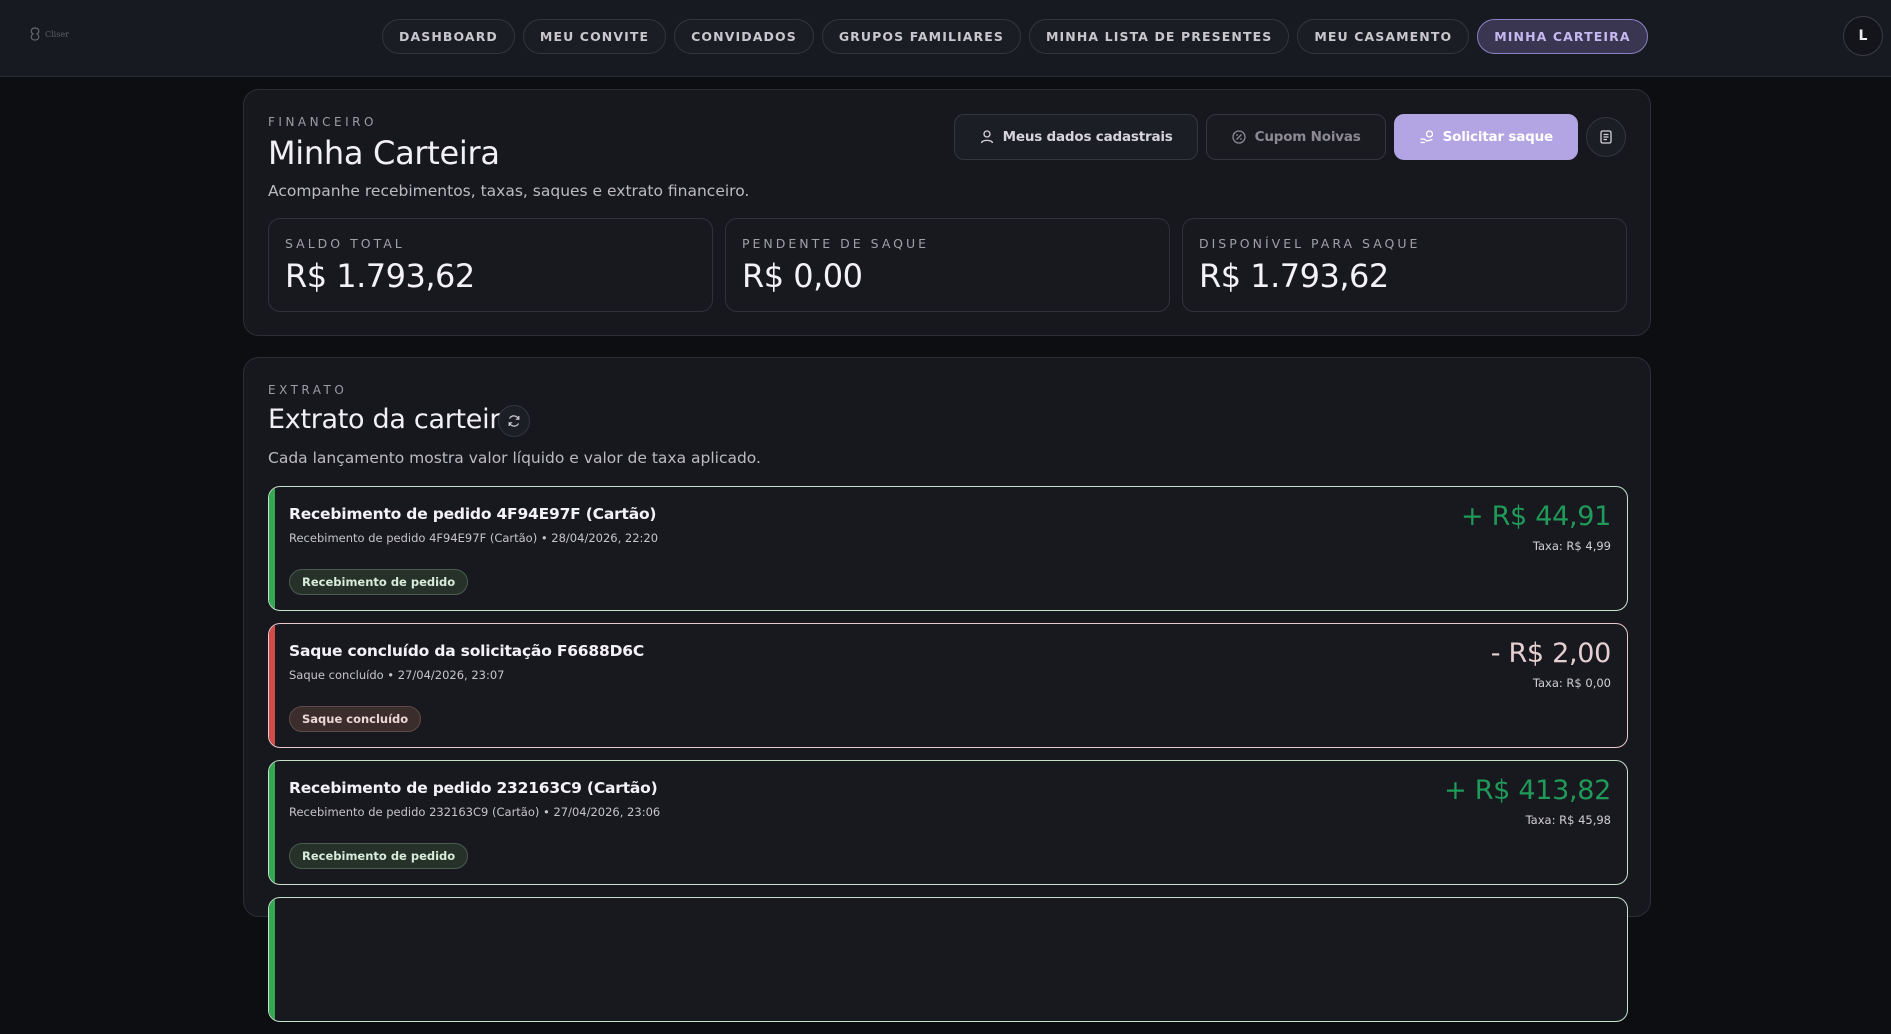  Describe the element at coordinates (1568, 820) in the screenshot. I see `transaction-fee: Taxa: R$ 45,98` at that location.